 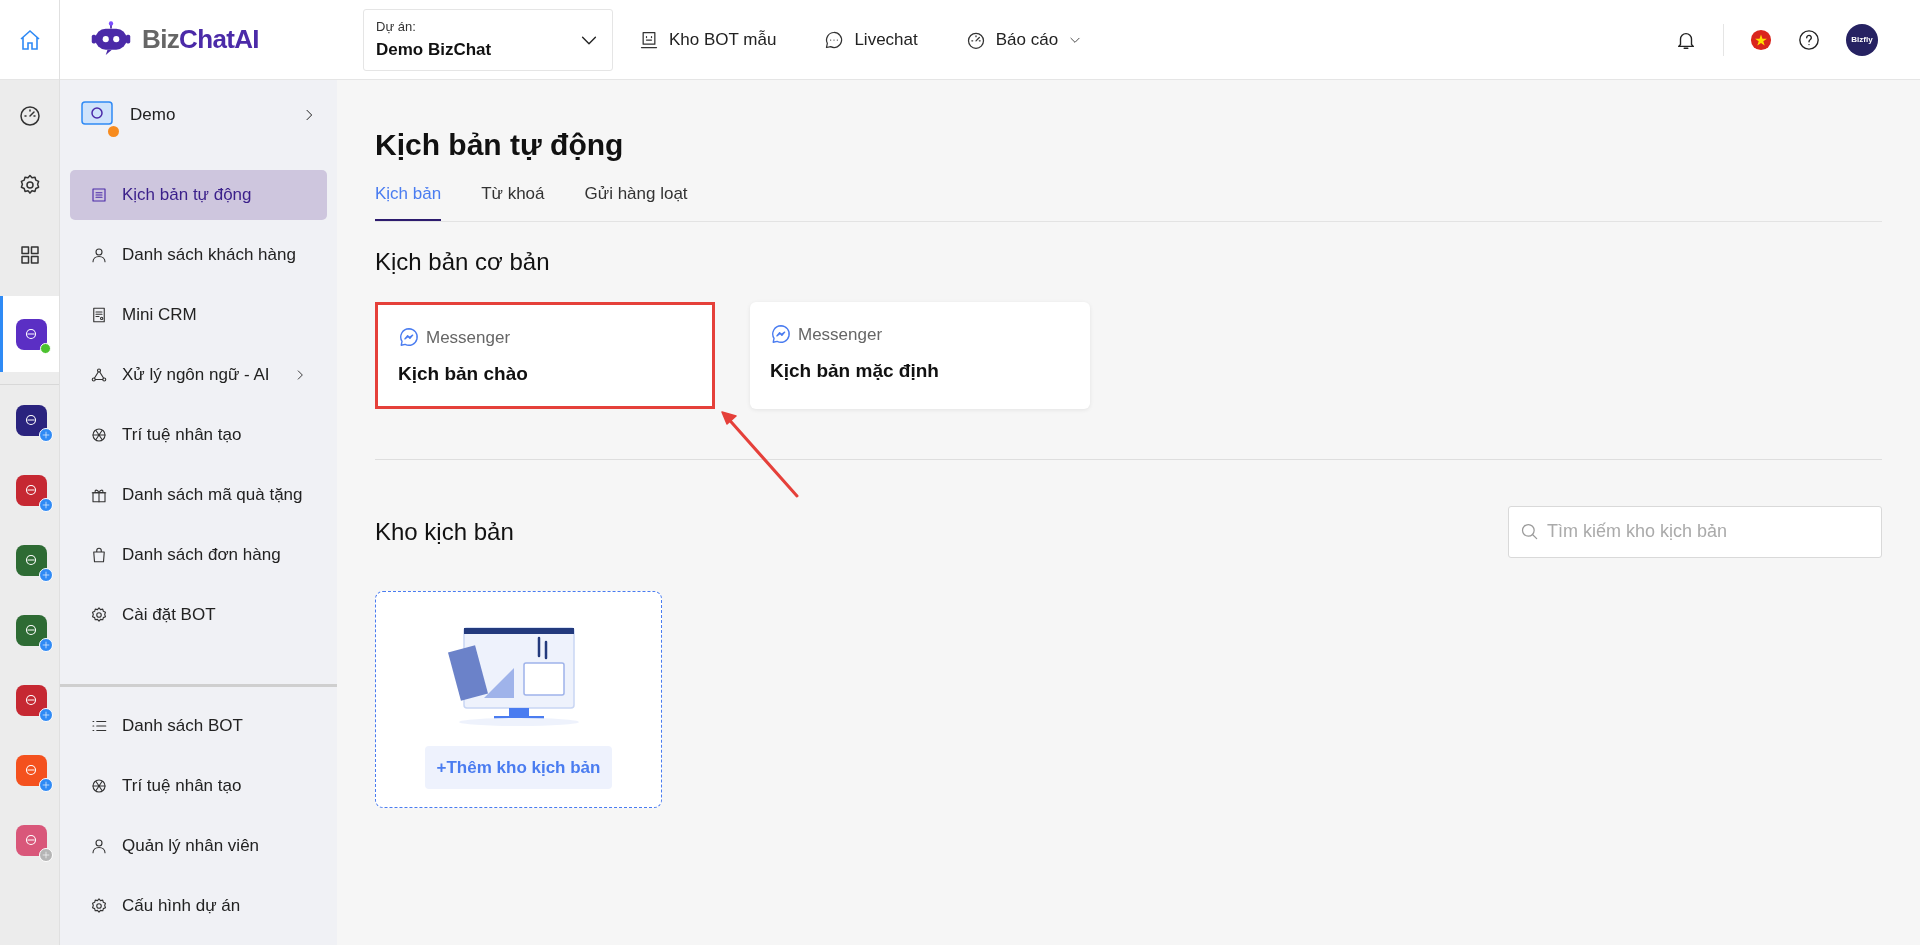 I want to click on nav-link: Kho BOT mẫu, so click(x=708, y=39).